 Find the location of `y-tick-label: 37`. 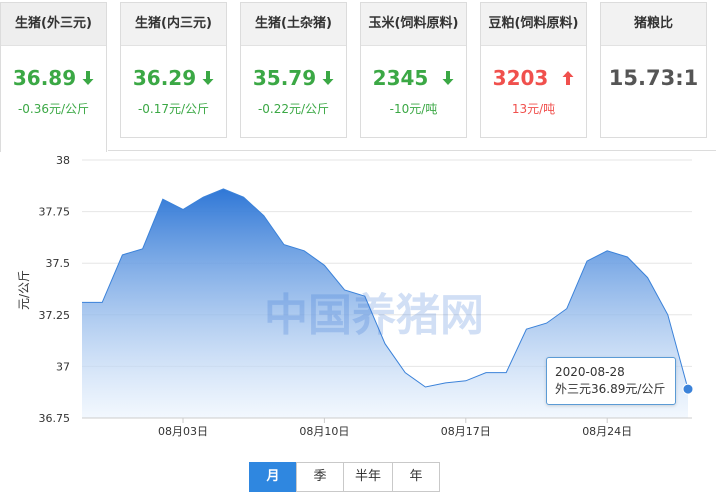

y-tick-label: 37 is located at coordinates (63, 366).